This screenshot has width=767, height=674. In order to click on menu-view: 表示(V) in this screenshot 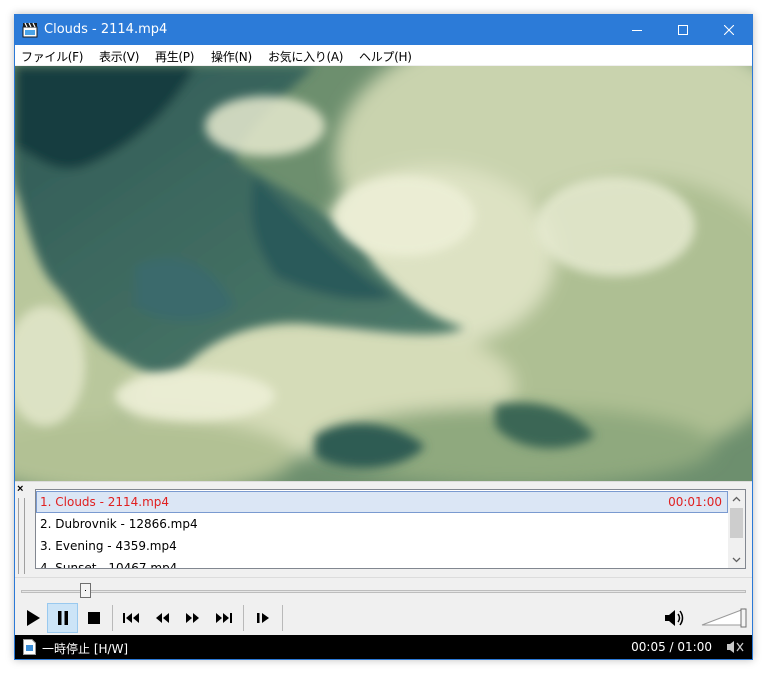, I will do `click(119, 56)`.